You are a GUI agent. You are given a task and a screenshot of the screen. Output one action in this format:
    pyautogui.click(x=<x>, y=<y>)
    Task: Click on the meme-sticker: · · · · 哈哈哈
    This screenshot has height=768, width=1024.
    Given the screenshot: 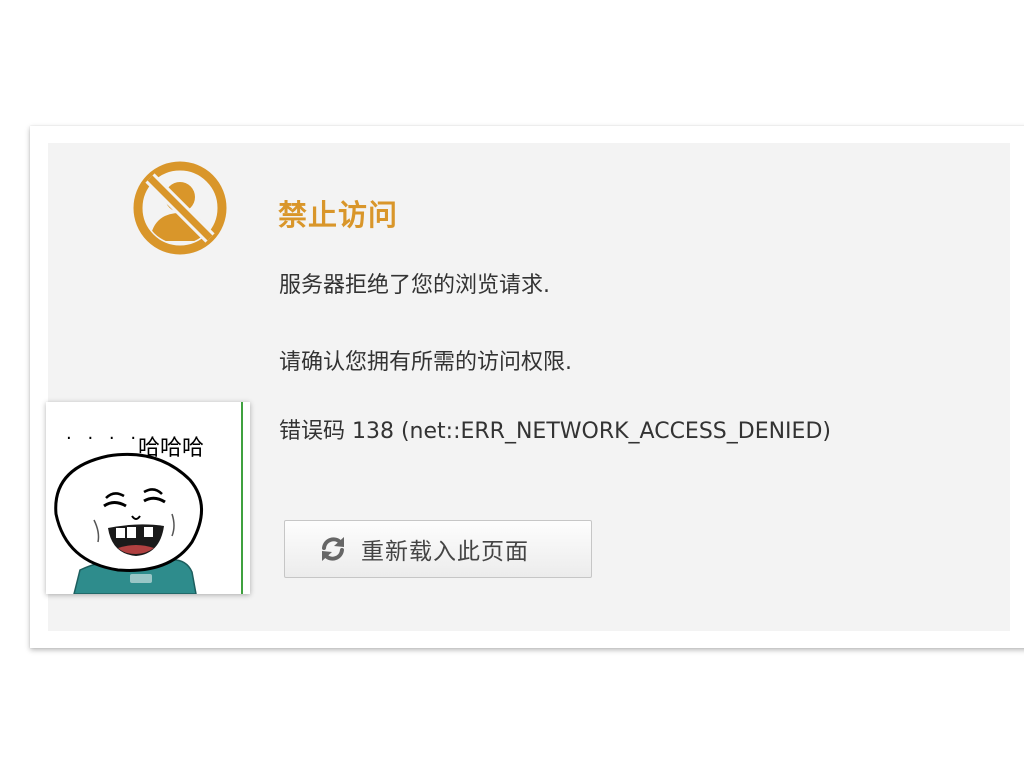 What is the action you would take?
    pyautogui.click(x=148, y=498)
    